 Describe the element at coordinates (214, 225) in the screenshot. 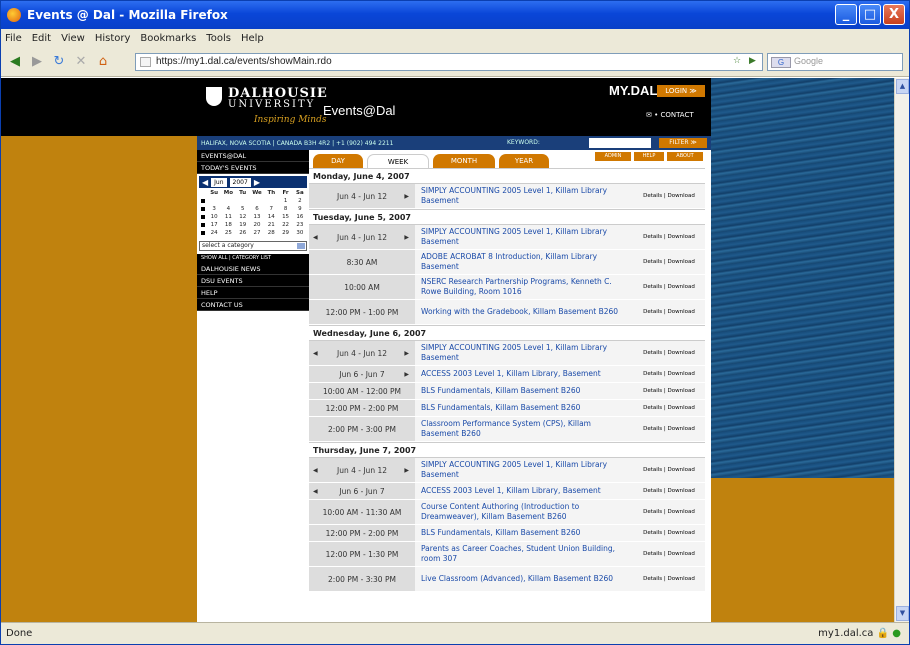

I see `calendar-day: 17` at that location.